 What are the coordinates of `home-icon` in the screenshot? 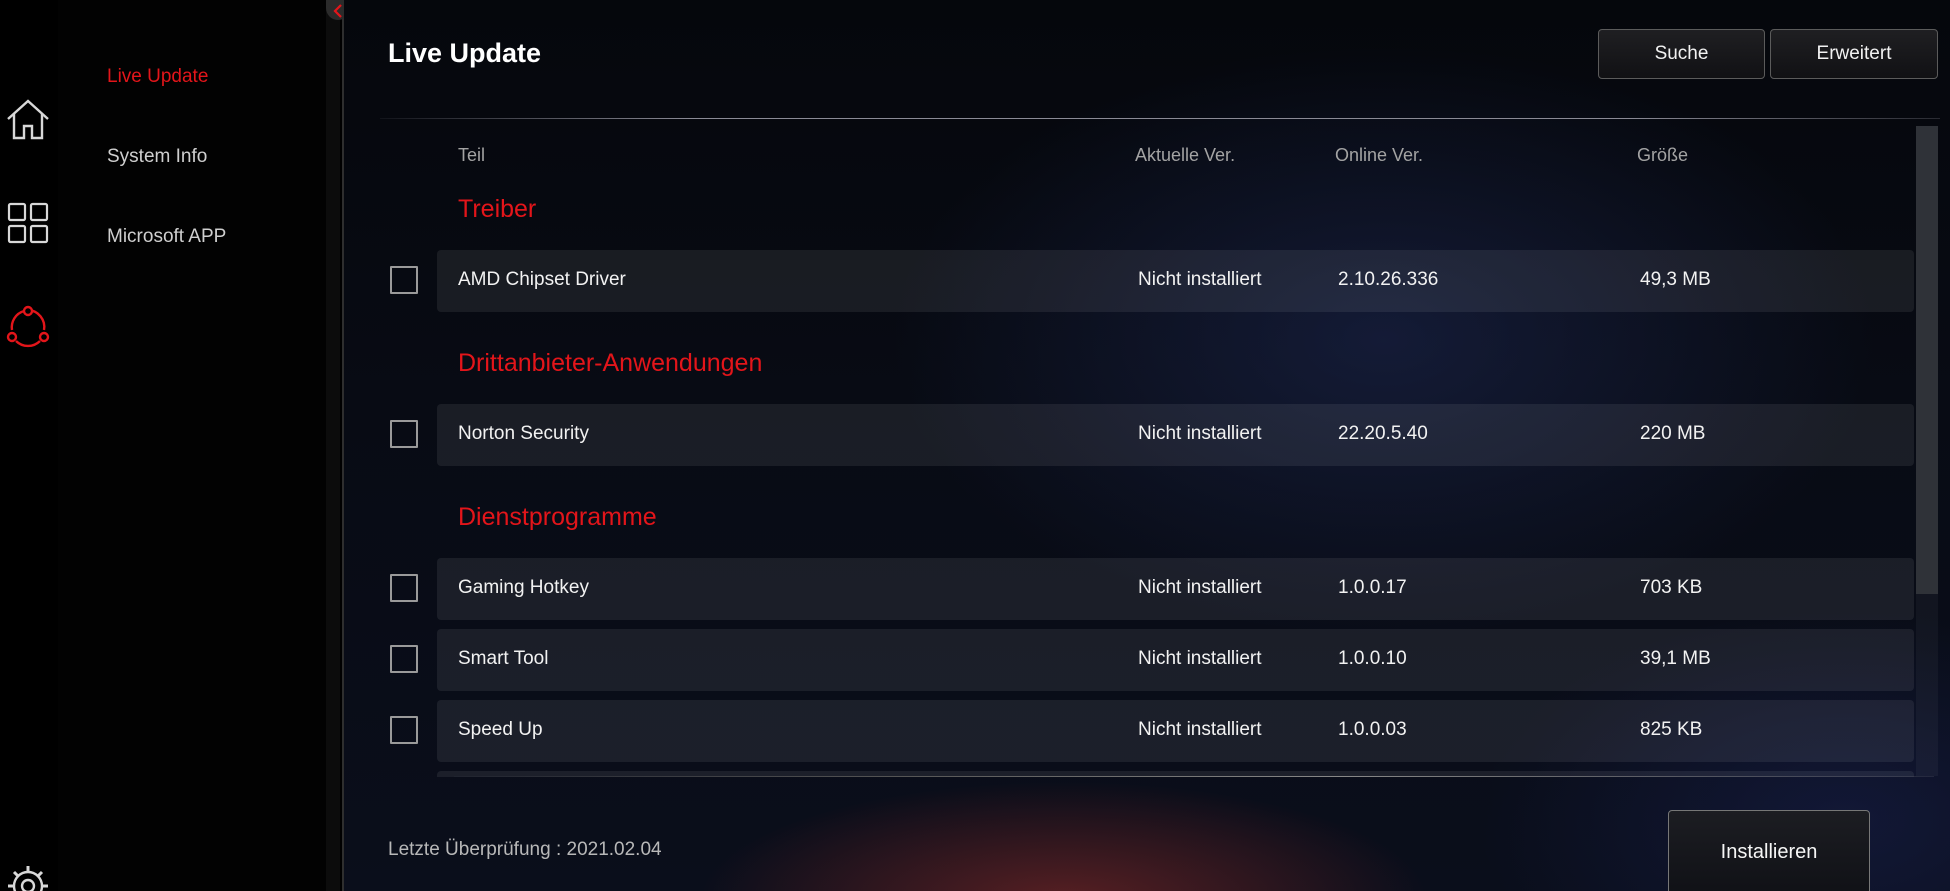 It's located at (28, 119).